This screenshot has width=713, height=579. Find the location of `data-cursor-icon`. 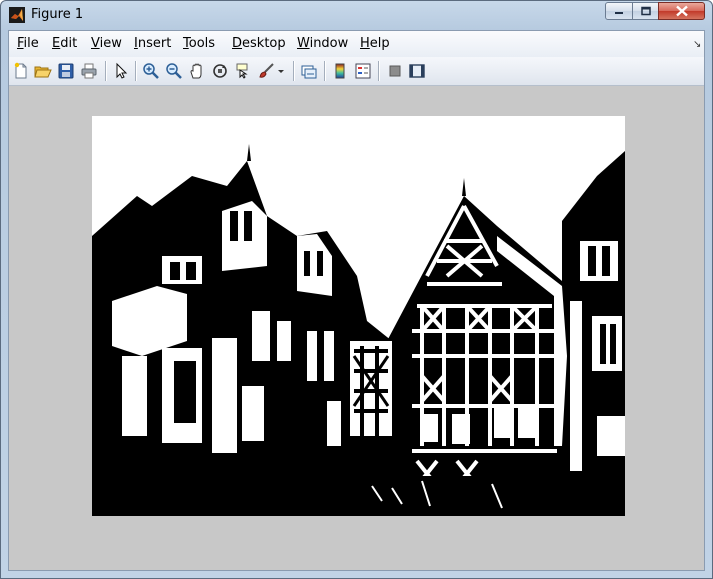

data-cursor-icon is located at coordinates (243, 71).